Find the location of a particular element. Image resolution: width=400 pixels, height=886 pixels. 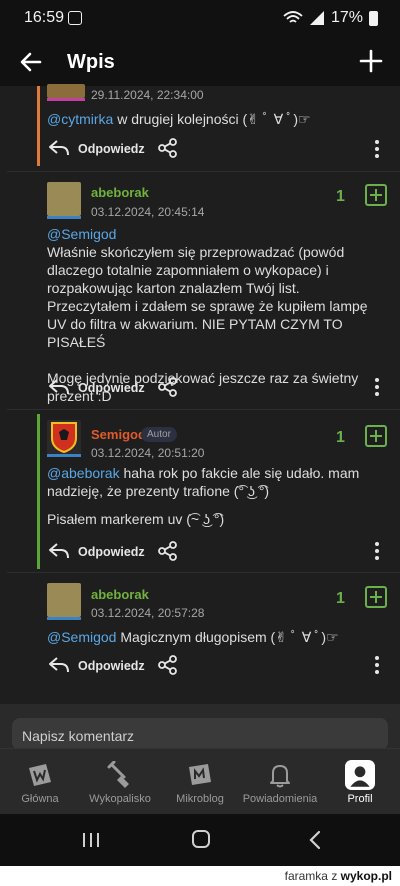

comment-date: 03.12.2024, 20:45:14 is located at coordinates (148, 212).